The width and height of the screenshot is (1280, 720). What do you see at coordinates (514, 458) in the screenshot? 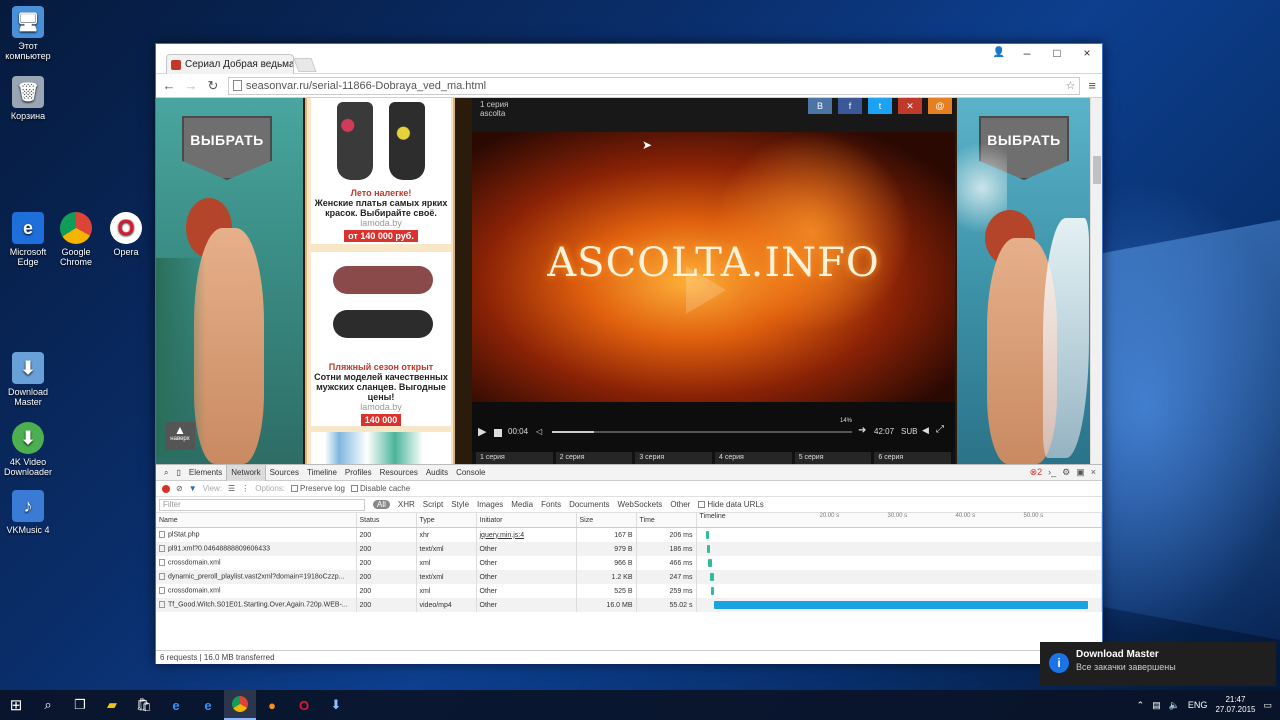
I see `episode-button: 1 серия` at bounding box center [514, 458].